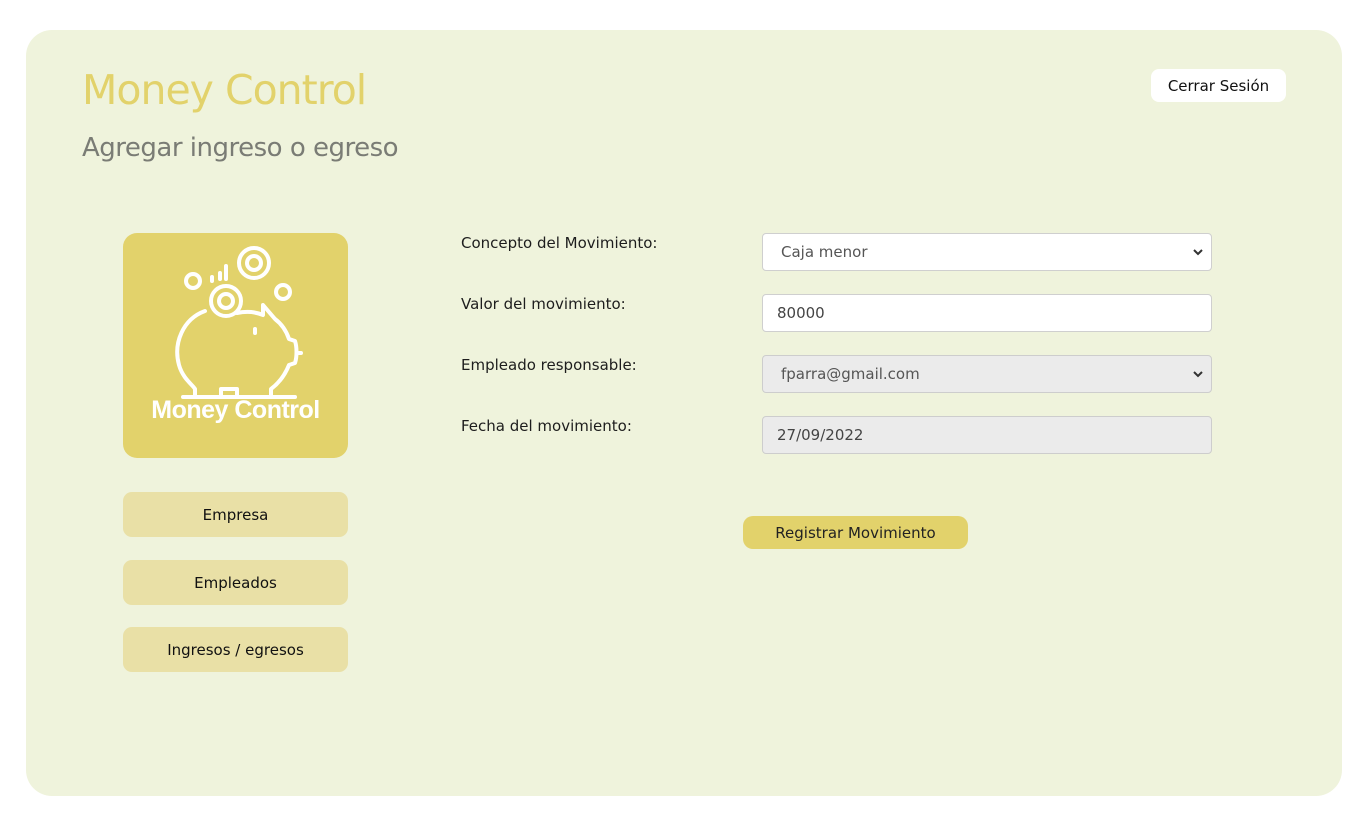 The height and width of the screenshot is (824, 1369). Describe the element at coordinates (820, 435) in the screenshot. I see `date-input-value: 27/09/2022` at that location.